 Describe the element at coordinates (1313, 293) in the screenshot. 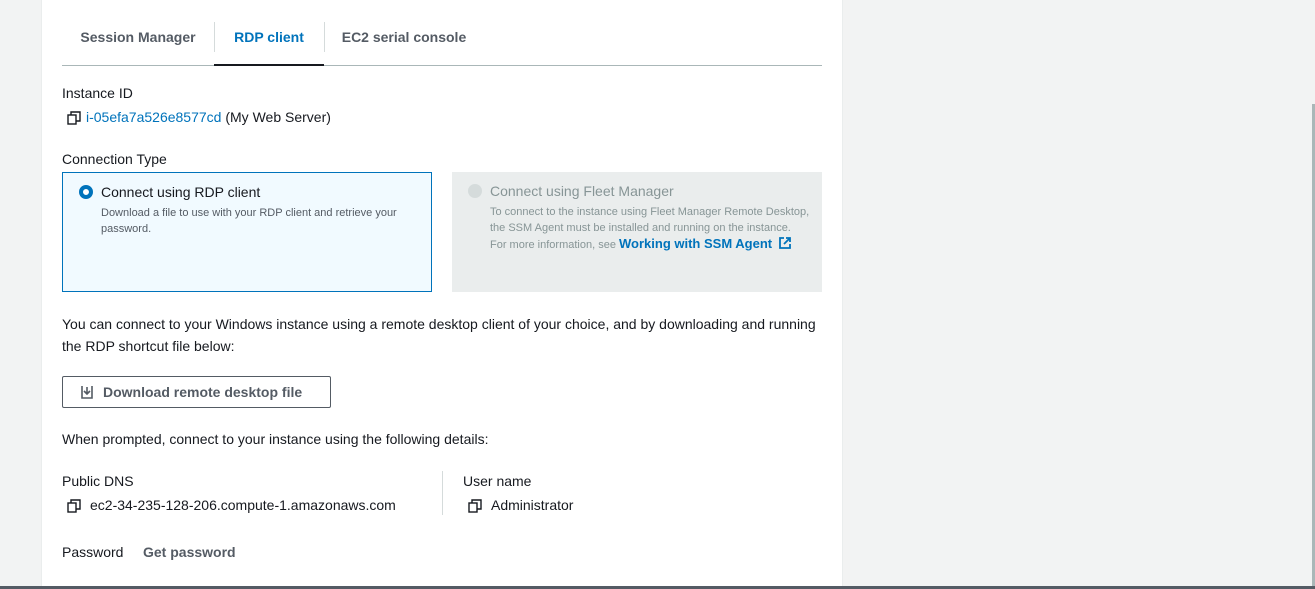

I see `scrollbar` at that location.